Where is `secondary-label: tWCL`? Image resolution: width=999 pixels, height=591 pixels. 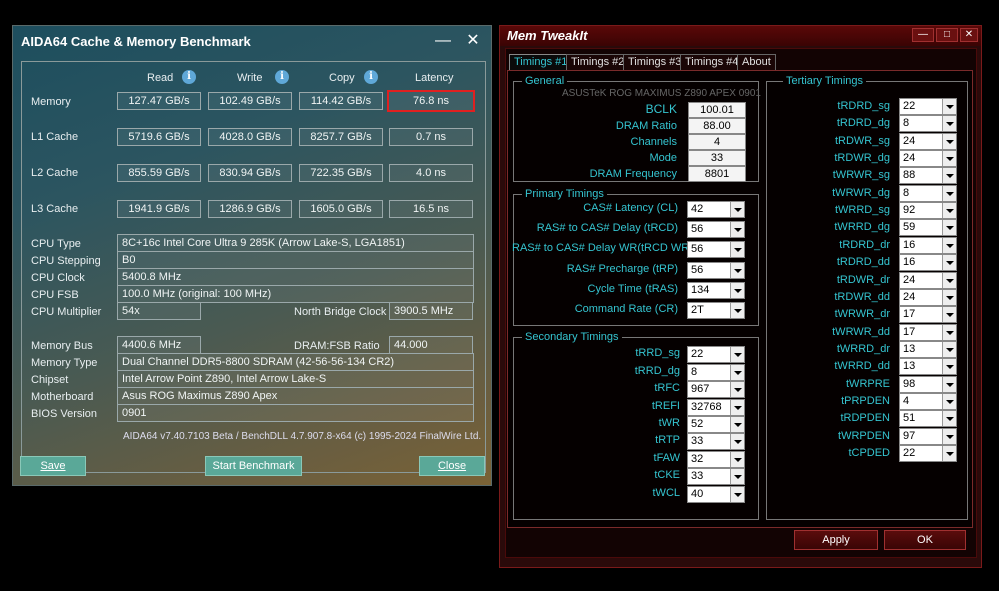
secondary-label: tWCL is located at coordinates (666, 493).